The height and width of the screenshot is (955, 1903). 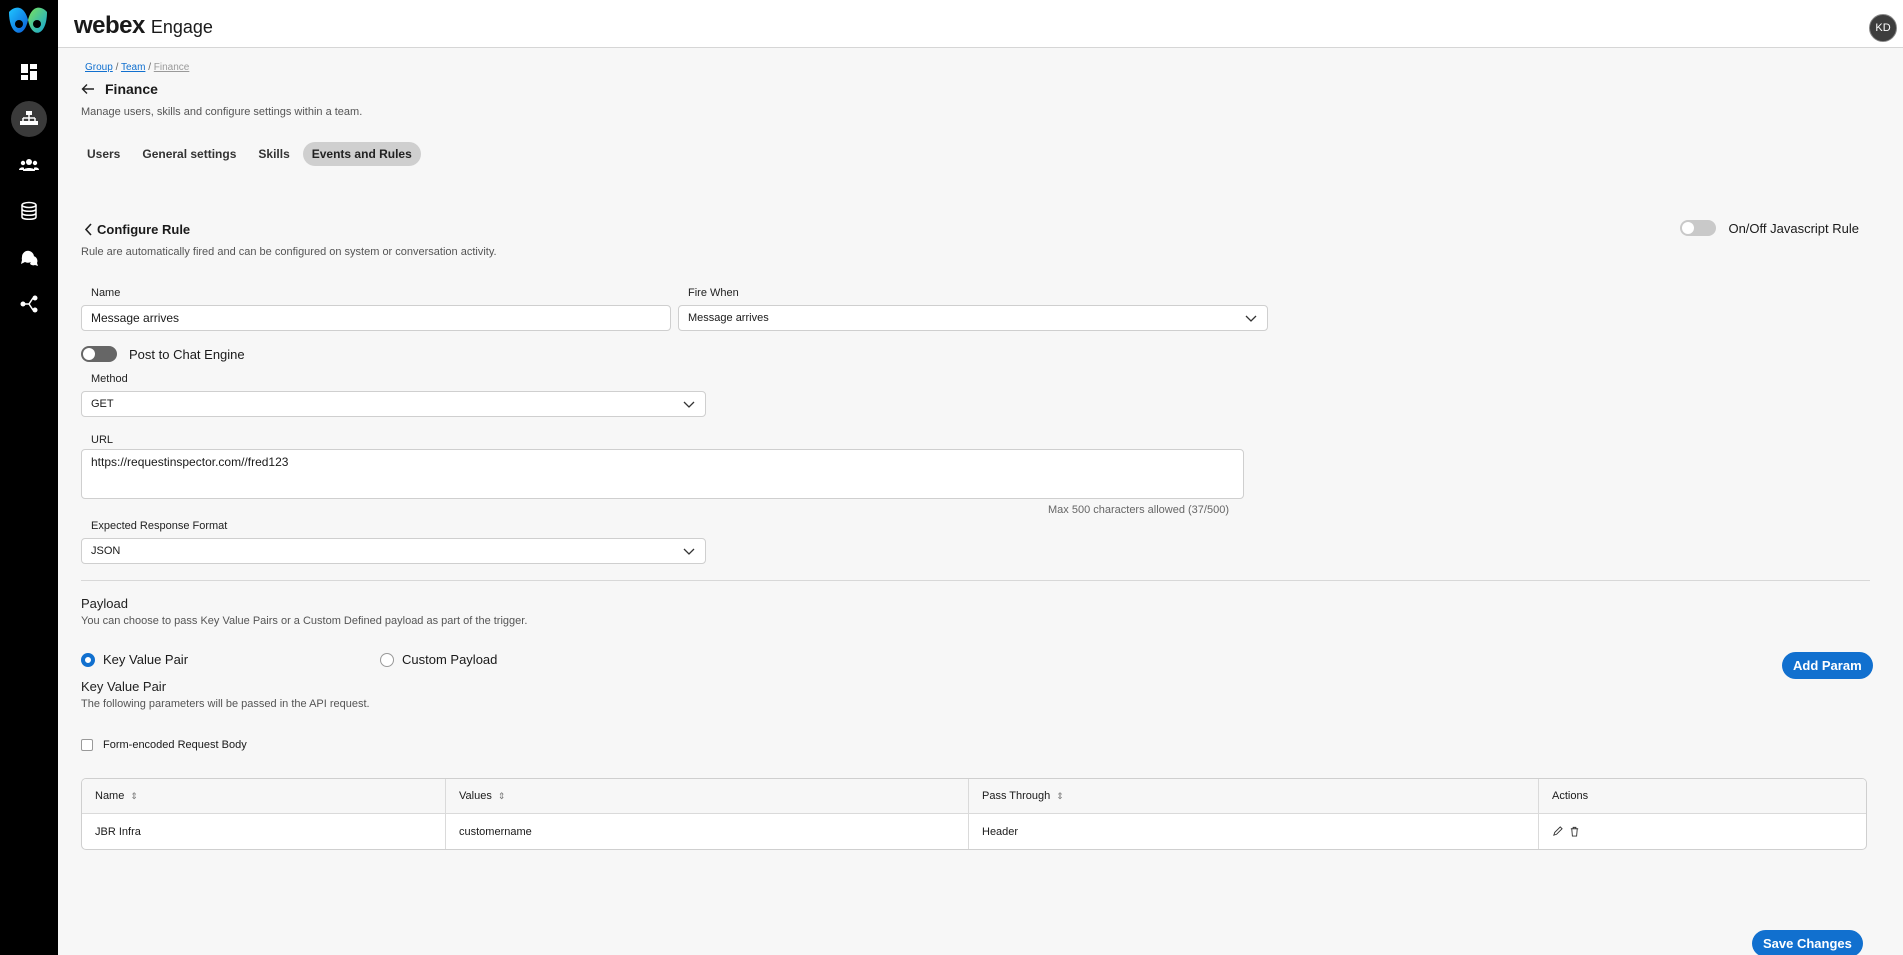 What do you see at coordinates (87, 745) in the screenshot?
I see `form-encoded-checkbox` at bounding box center [87, 745].